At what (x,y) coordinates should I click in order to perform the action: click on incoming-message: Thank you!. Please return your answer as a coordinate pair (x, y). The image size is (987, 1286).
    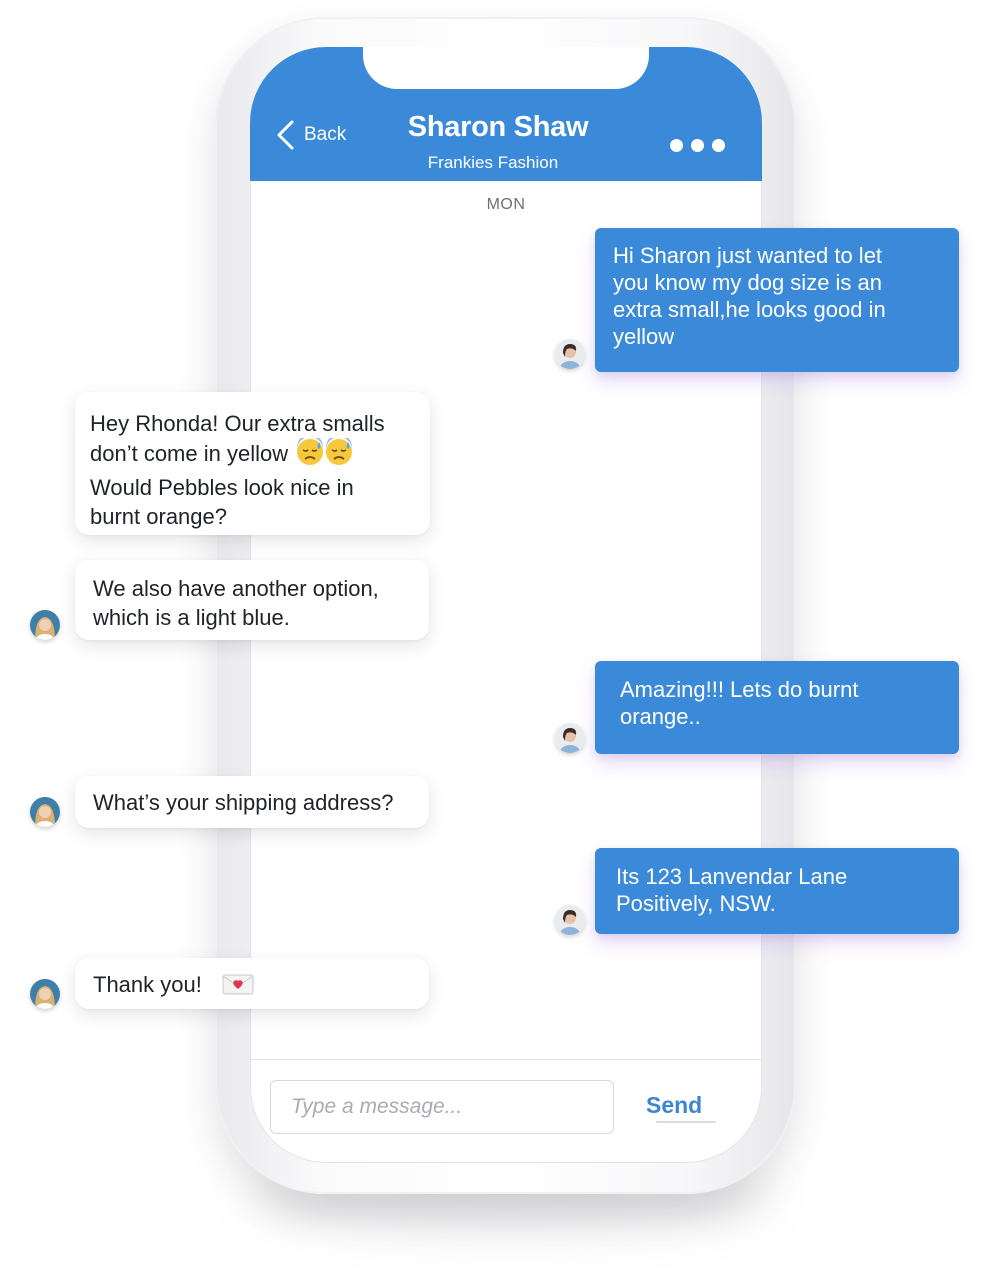
    Looking at the image, I should click on (252, 983).